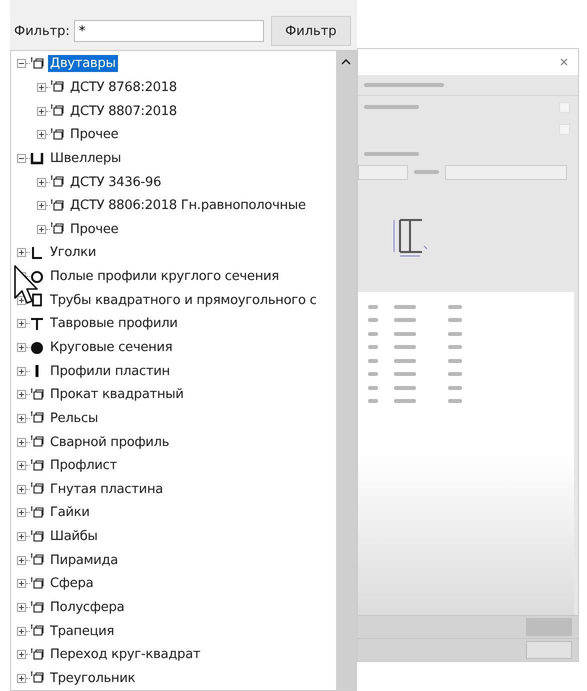  Describe the element at coordinates (188, 205) in the screenshot. I see `tree-item: ДСТУ 8806:2018 Гн.равнополочные` at that location.